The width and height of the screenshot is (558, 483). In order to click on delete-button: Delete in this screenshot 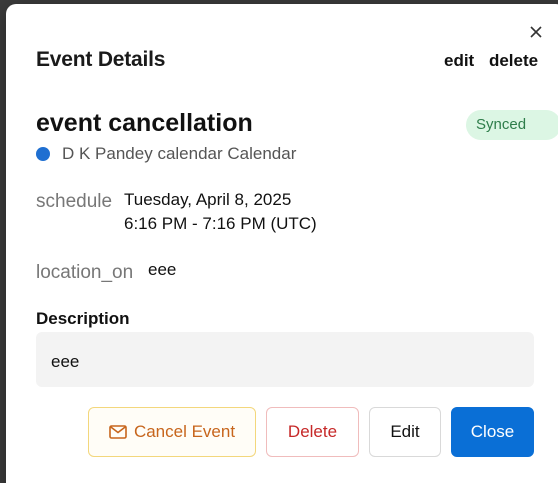, I will do `click(312, 432)`.